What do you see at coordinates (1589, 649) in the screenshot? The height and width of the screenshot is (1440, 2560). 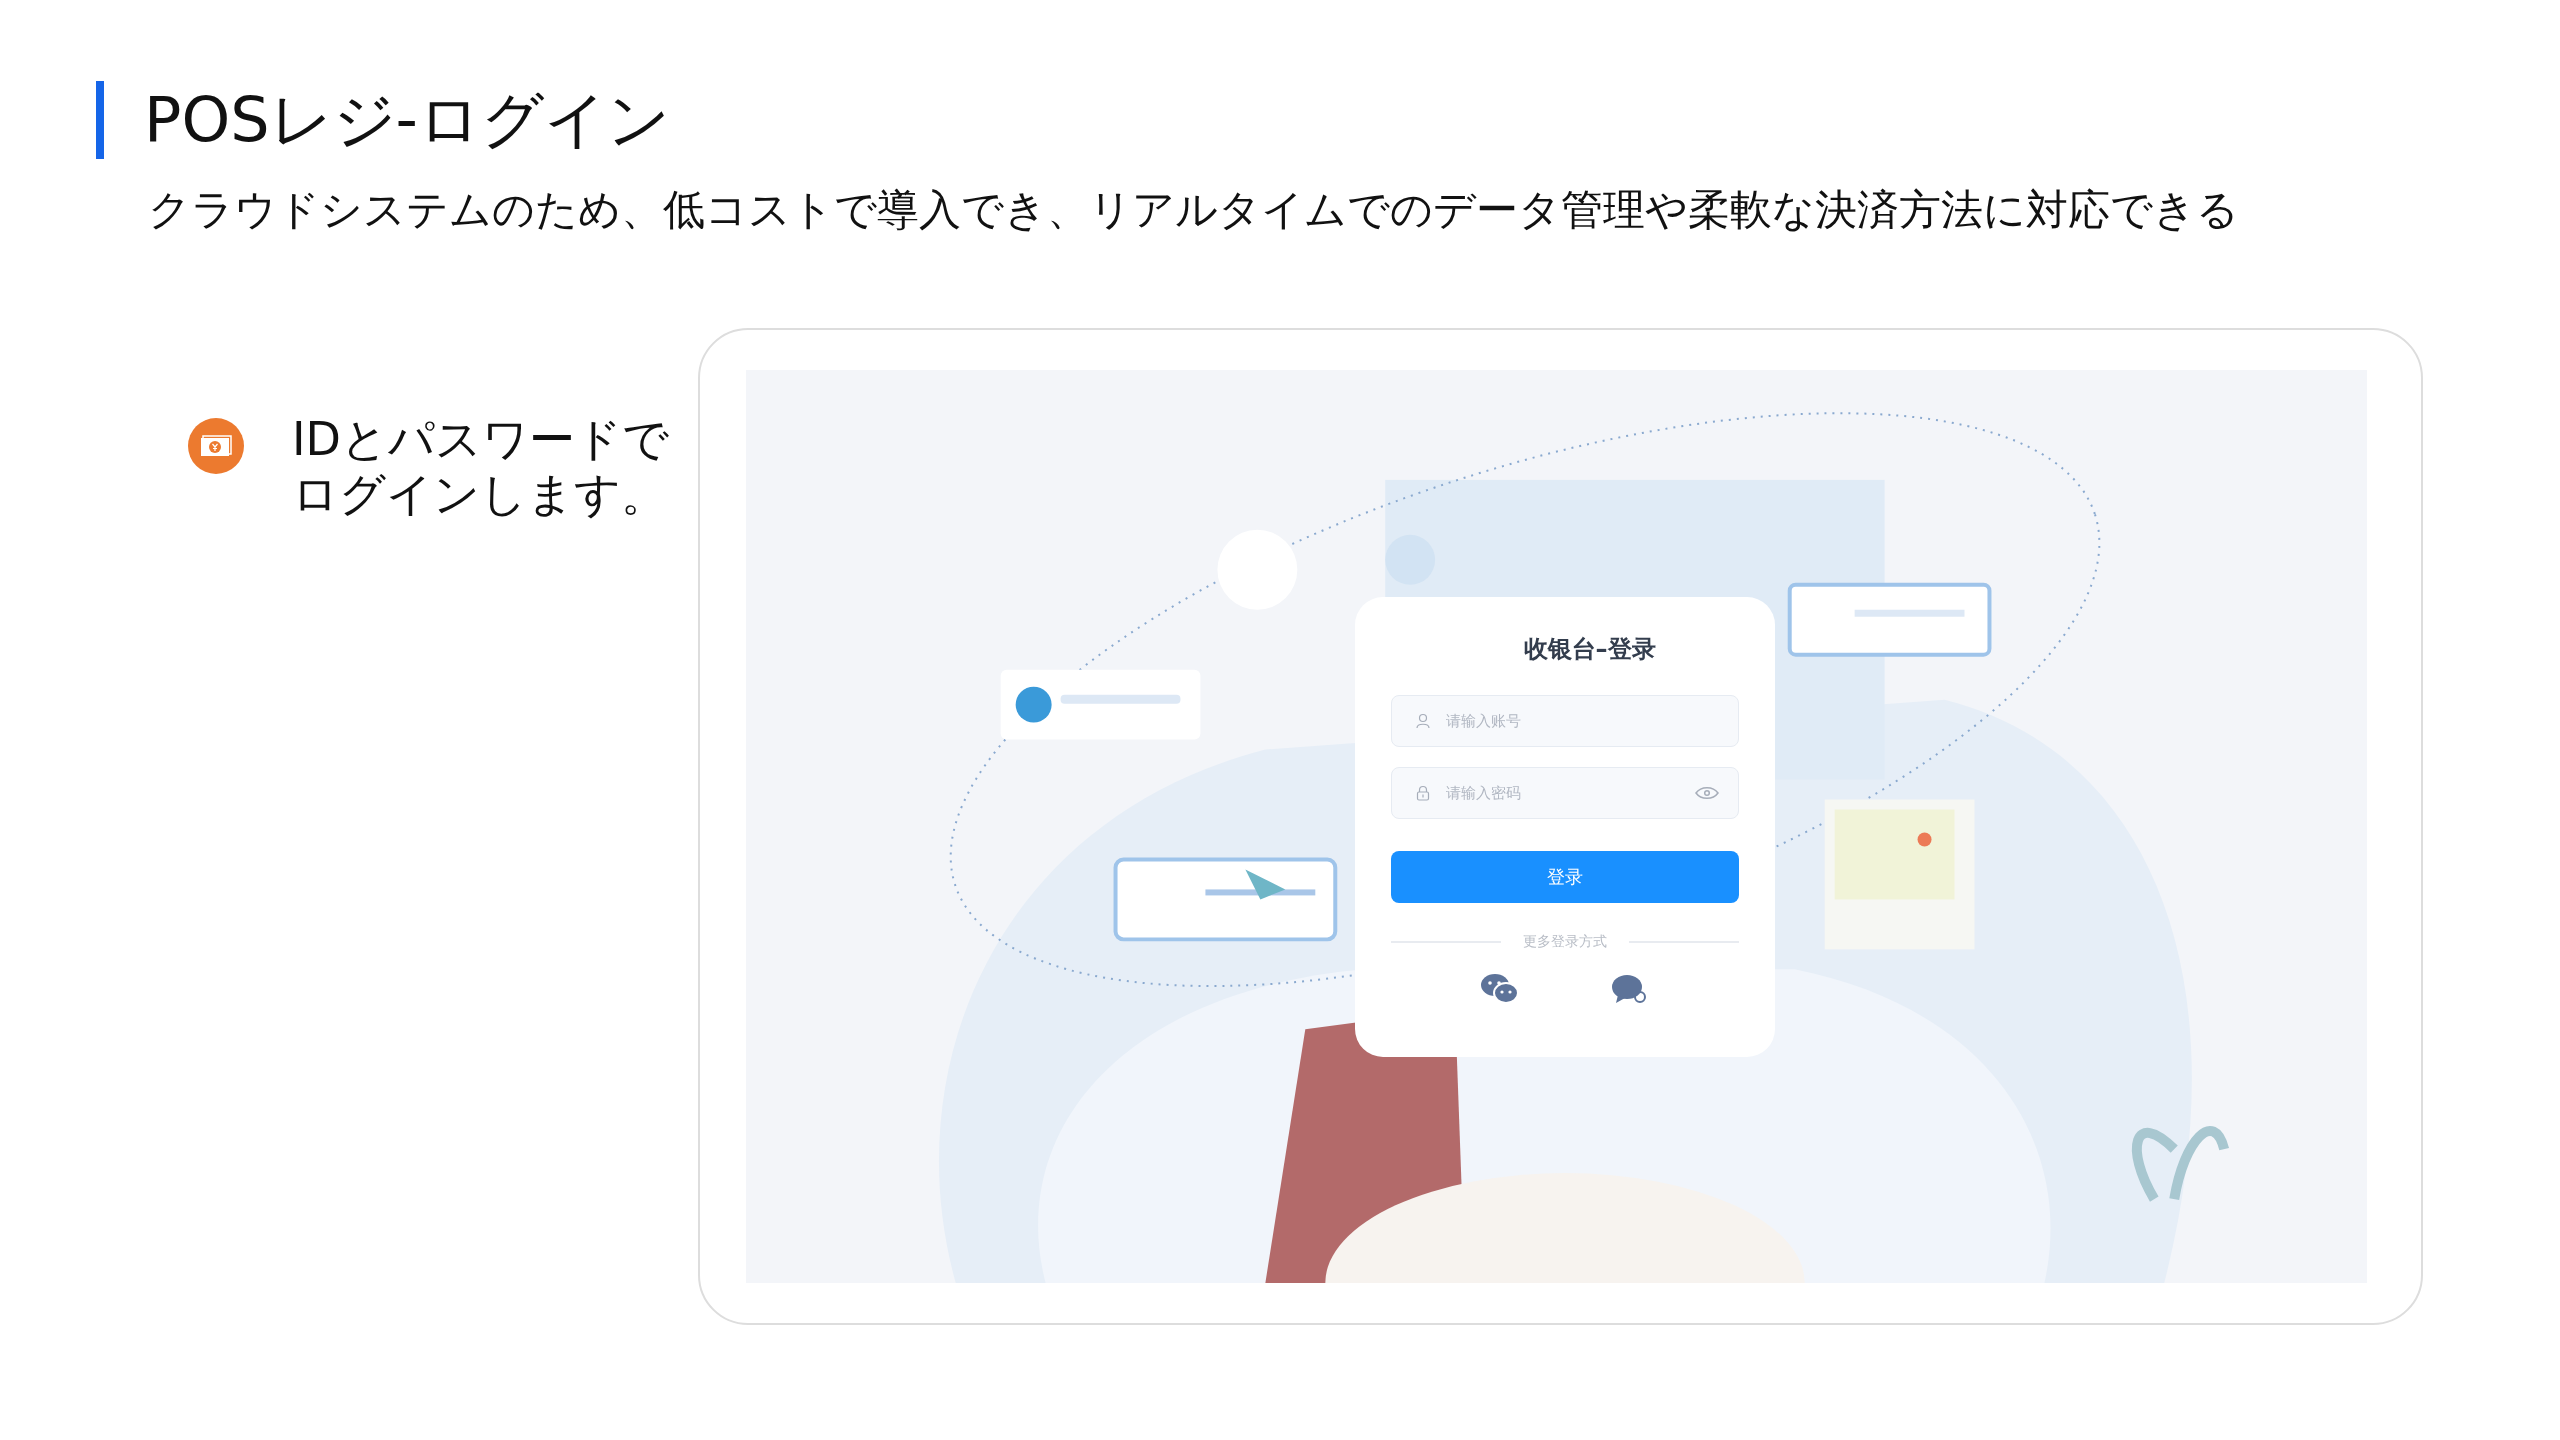 I see `login-title: 收银台–登录` at bounding box center [1589, 649].